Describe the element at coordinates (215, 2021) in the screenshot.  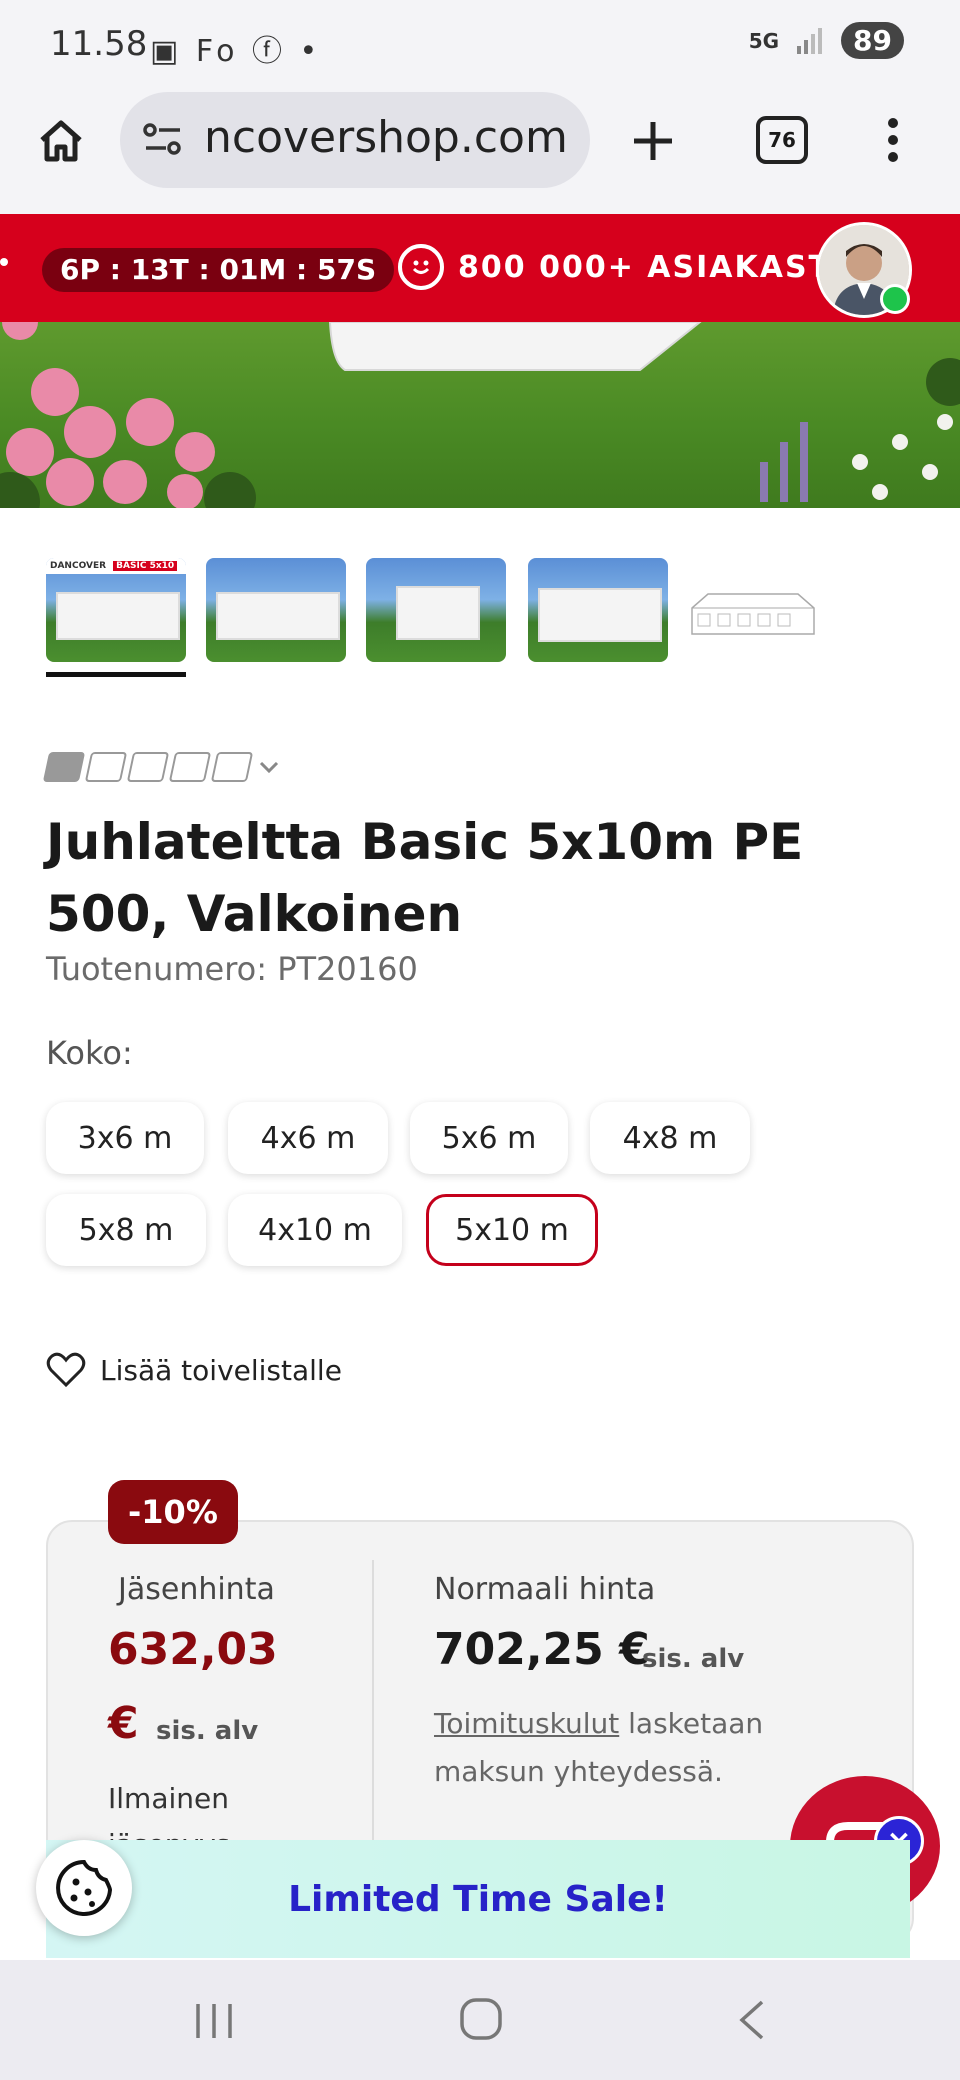
I see `recent-apps-icon` at that location.